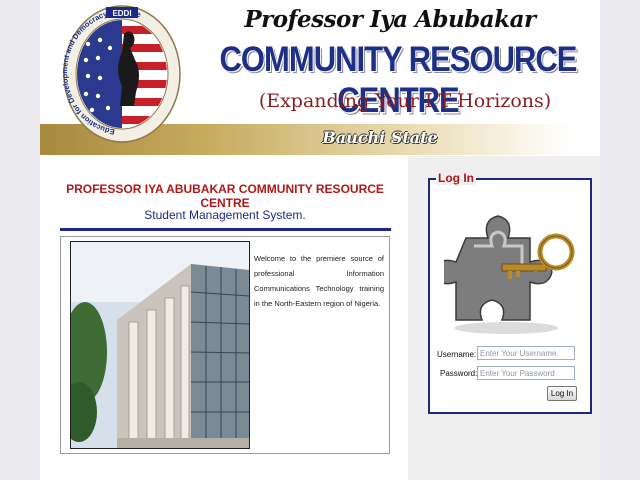 This screenshot has width=640, height=480. I want to click on login-panel: Log In Username: Password: Log In, so click(510, 292).